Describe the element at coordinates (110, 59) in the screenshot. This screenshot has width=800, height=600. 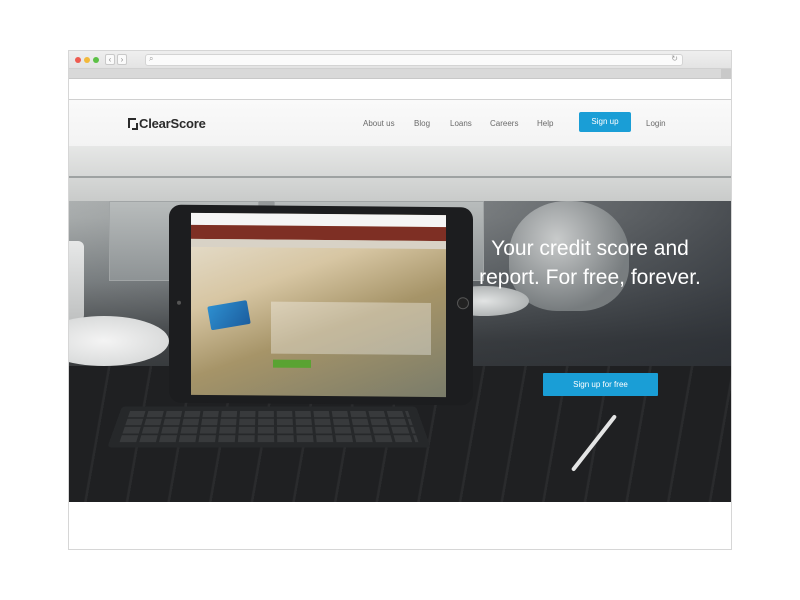
I see `chevron-left-icon: ‹` at that location.